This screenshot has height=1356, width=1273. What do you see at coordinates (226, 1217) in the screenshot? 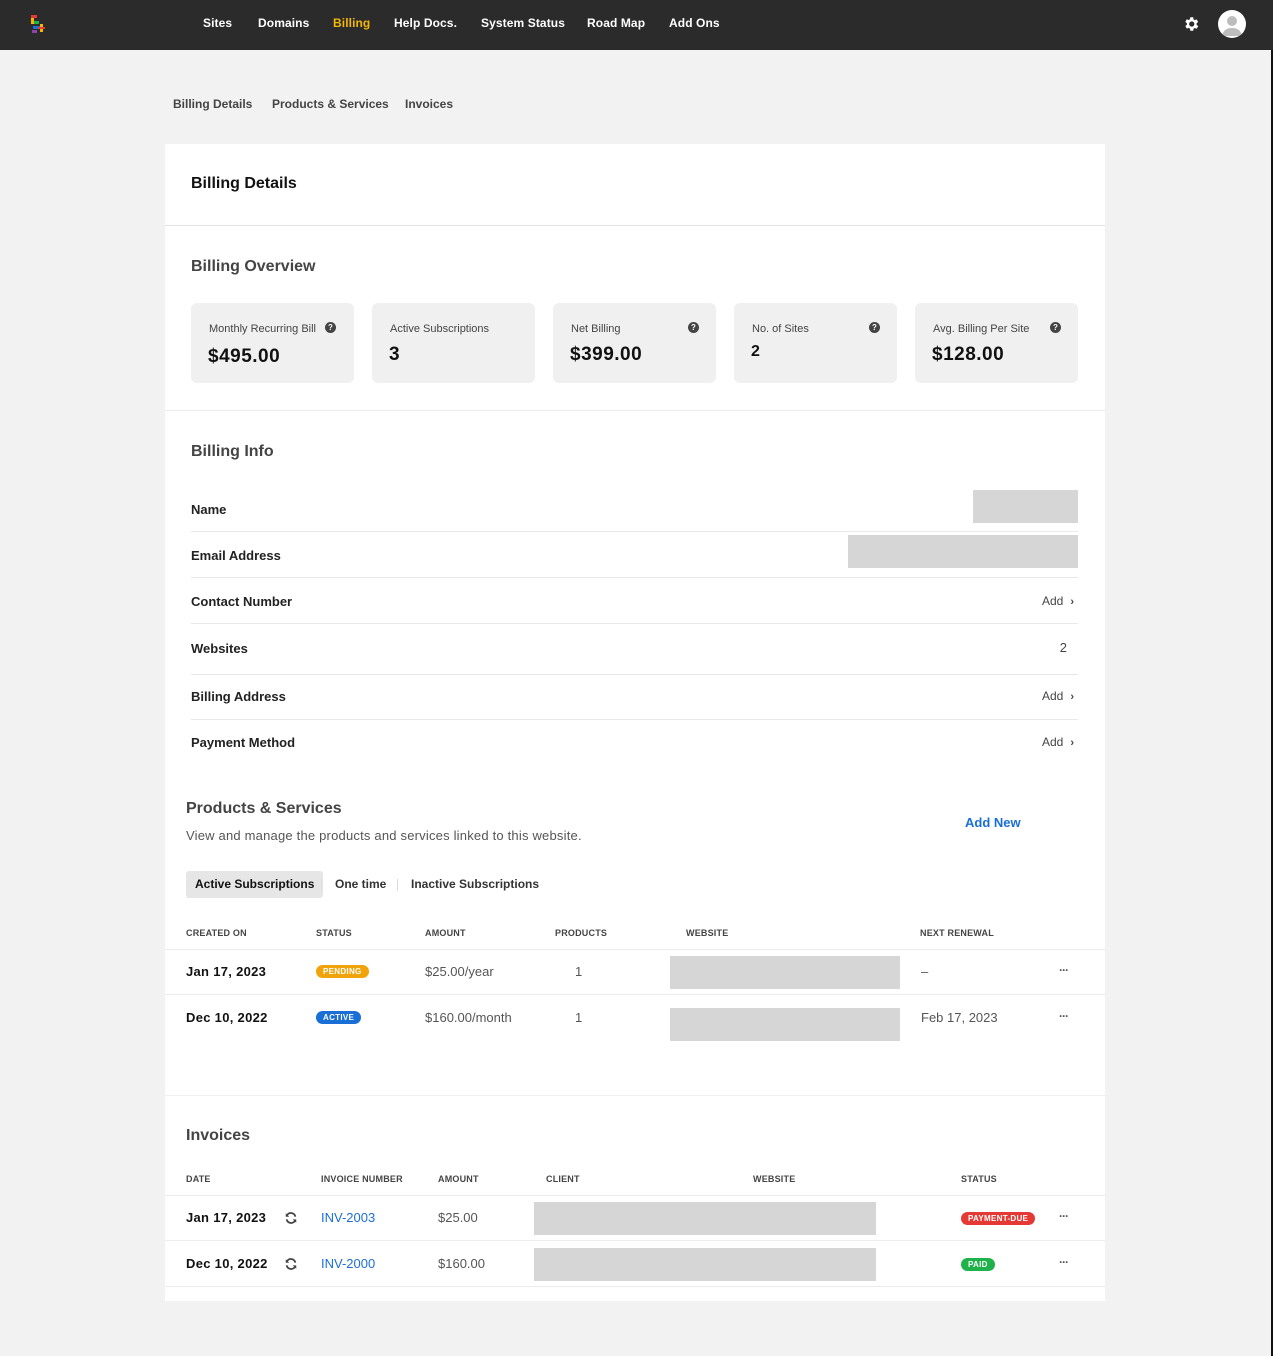
I see `invoice-date: Jan 17, 2023` at bounding box center [226, 1217].